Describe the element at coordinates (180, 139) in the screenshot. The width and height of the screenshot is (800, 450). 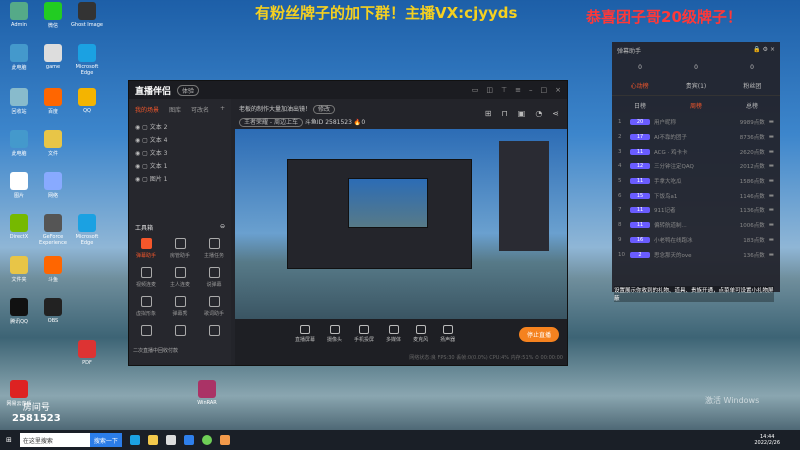
I see `source-item: ◉ ▢ 文本 4` at that location.